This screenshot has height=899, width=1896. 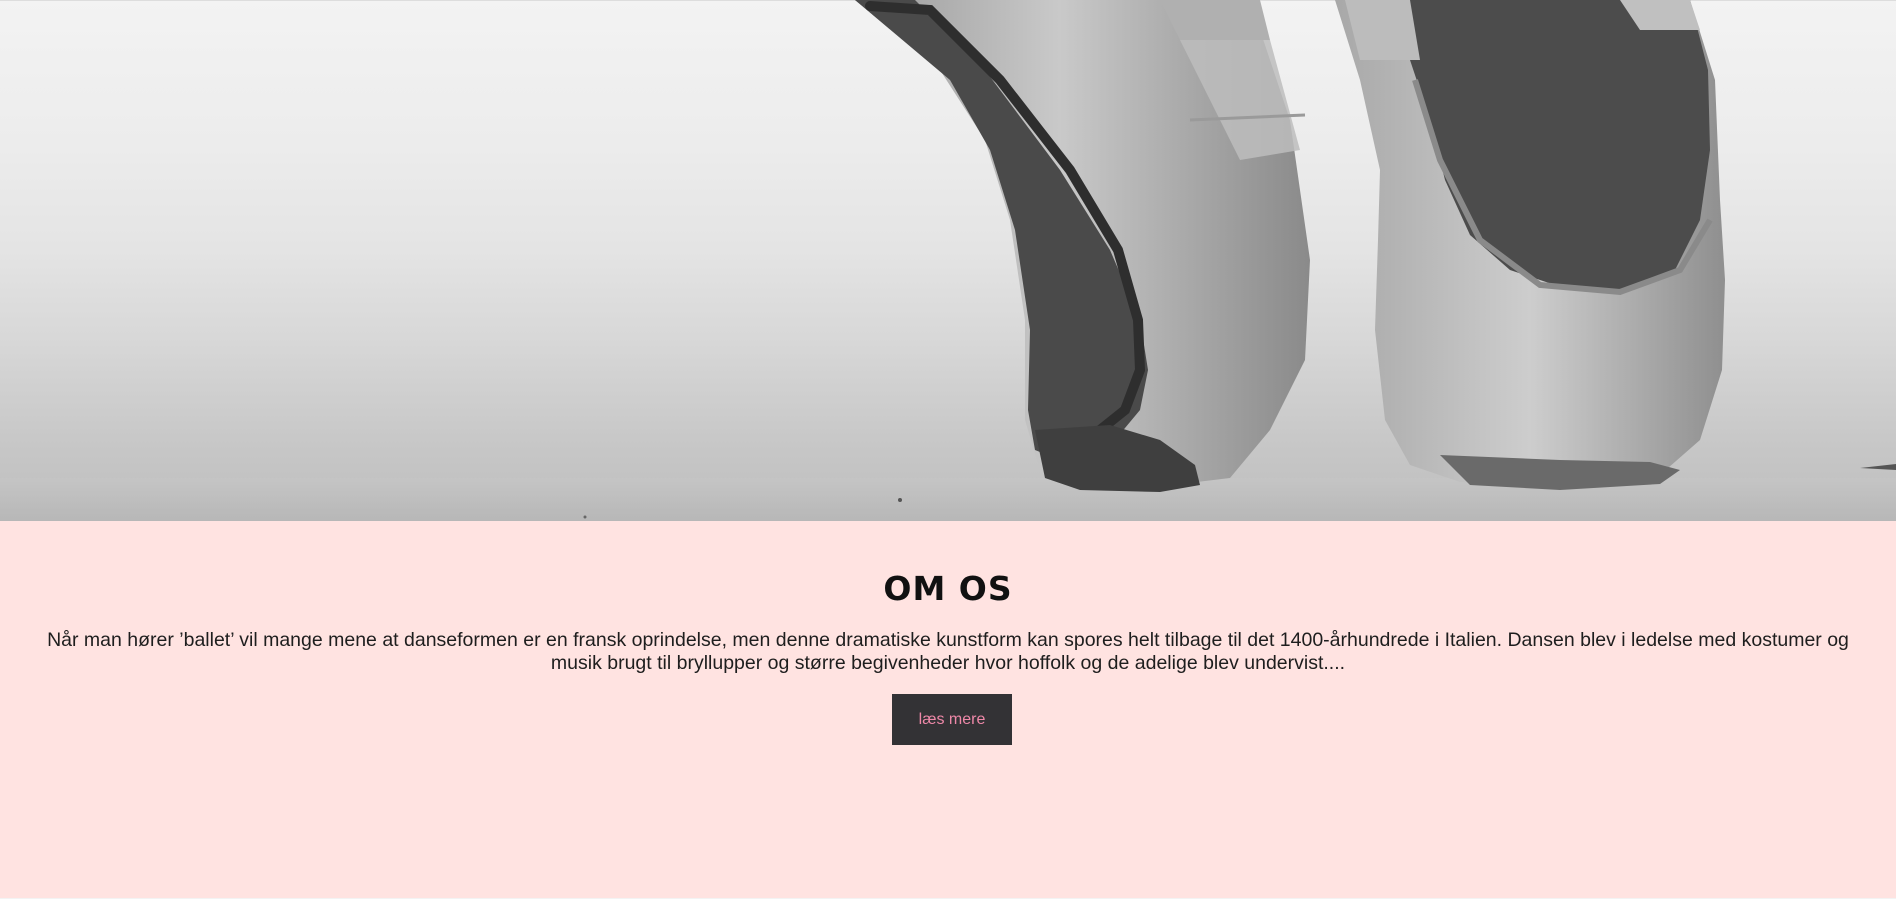 I want to click on about-title: OM OS, so click(x=948, y=588).